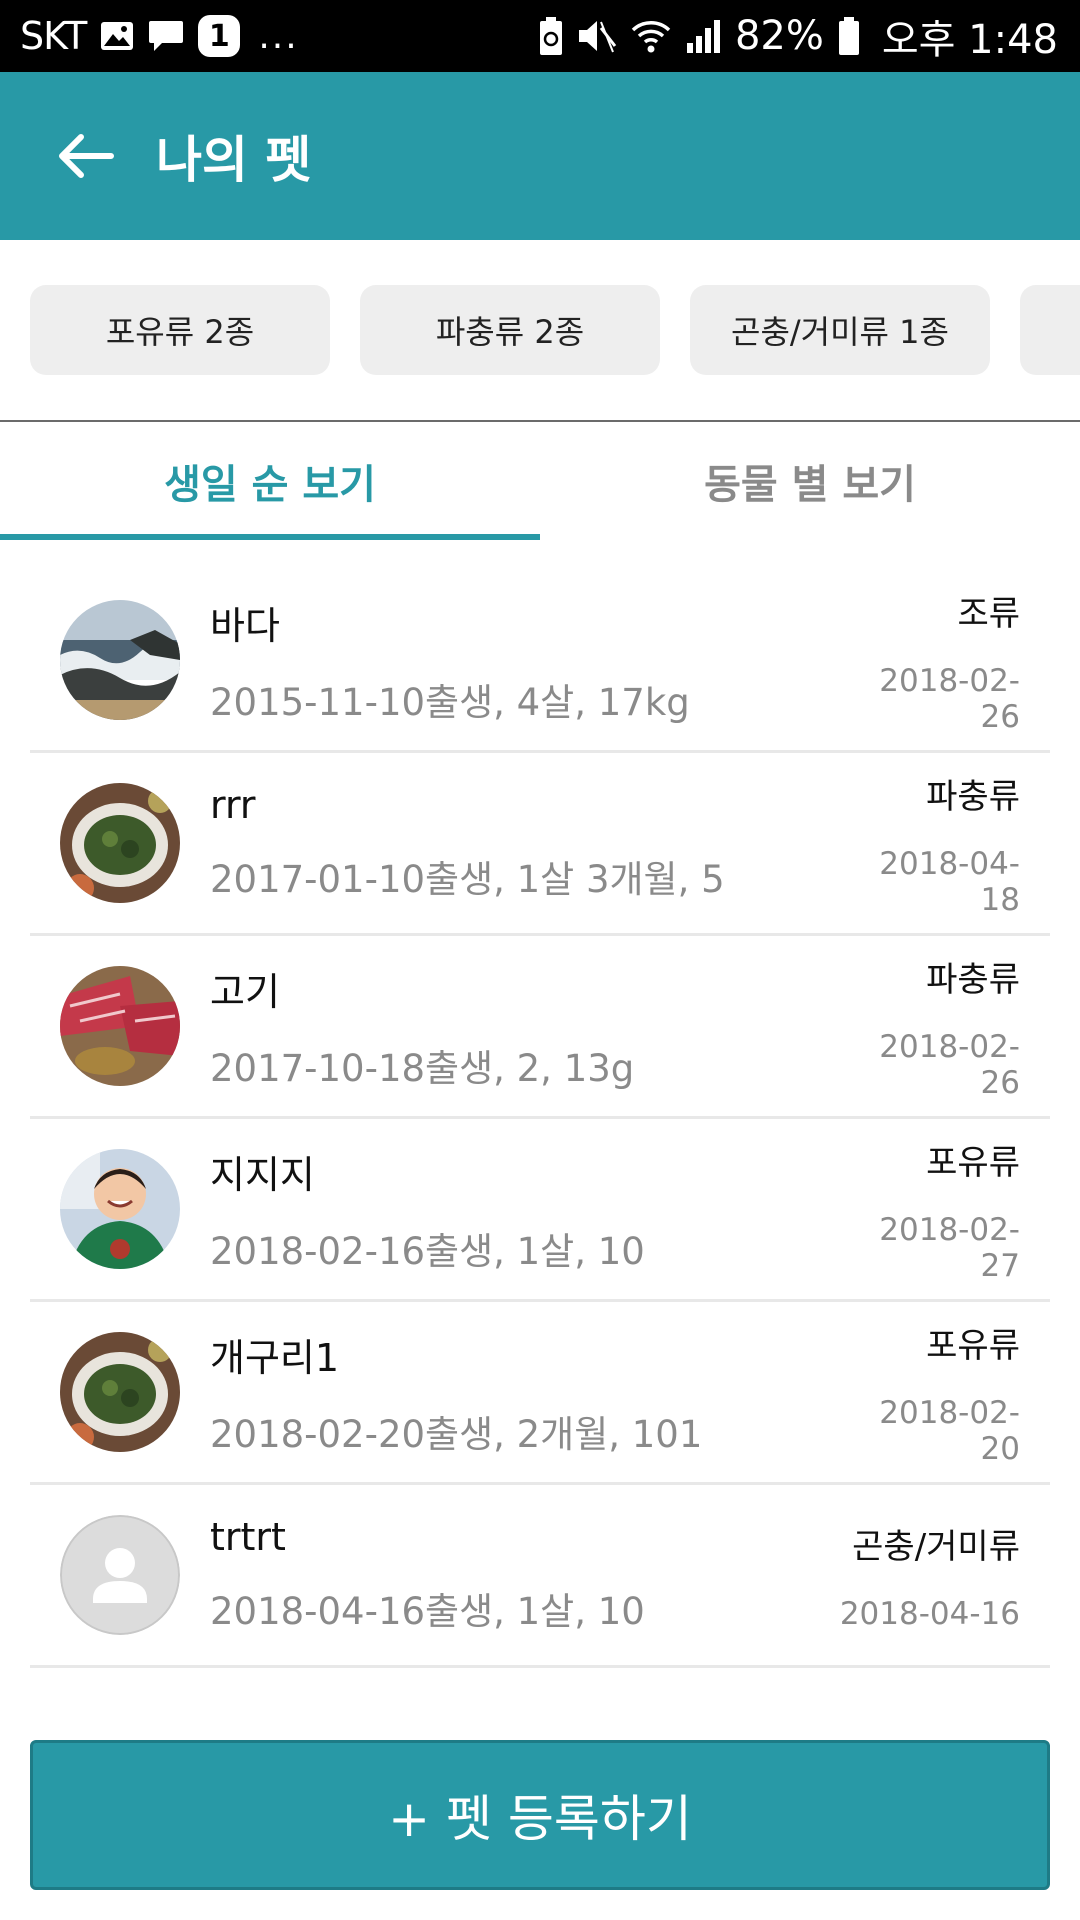 The height and width of the screenshot is (1920, 1080). What do you see at coordinates (120, 1026) in the screenshot?
I see `meat-photo-avatar` at bounding box center [120, 1026].